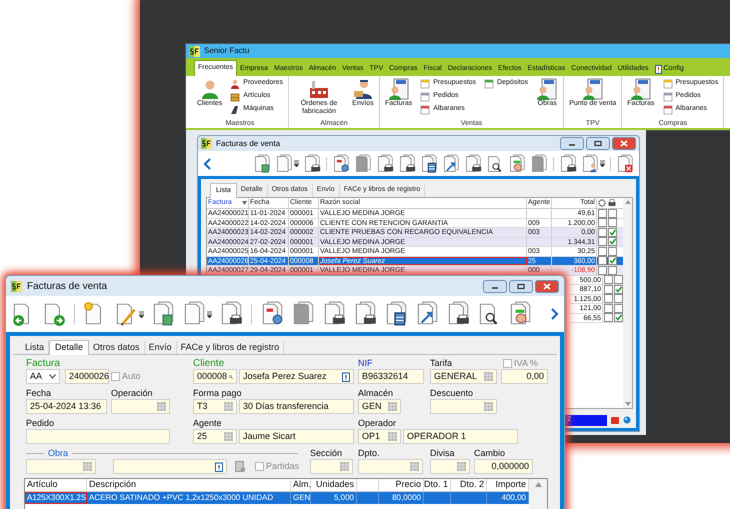 The height and width of the screenshot is (509, 730). Describe the element at coordinates (627, 420) in the screenshot. I see `globe-icon` at that location.